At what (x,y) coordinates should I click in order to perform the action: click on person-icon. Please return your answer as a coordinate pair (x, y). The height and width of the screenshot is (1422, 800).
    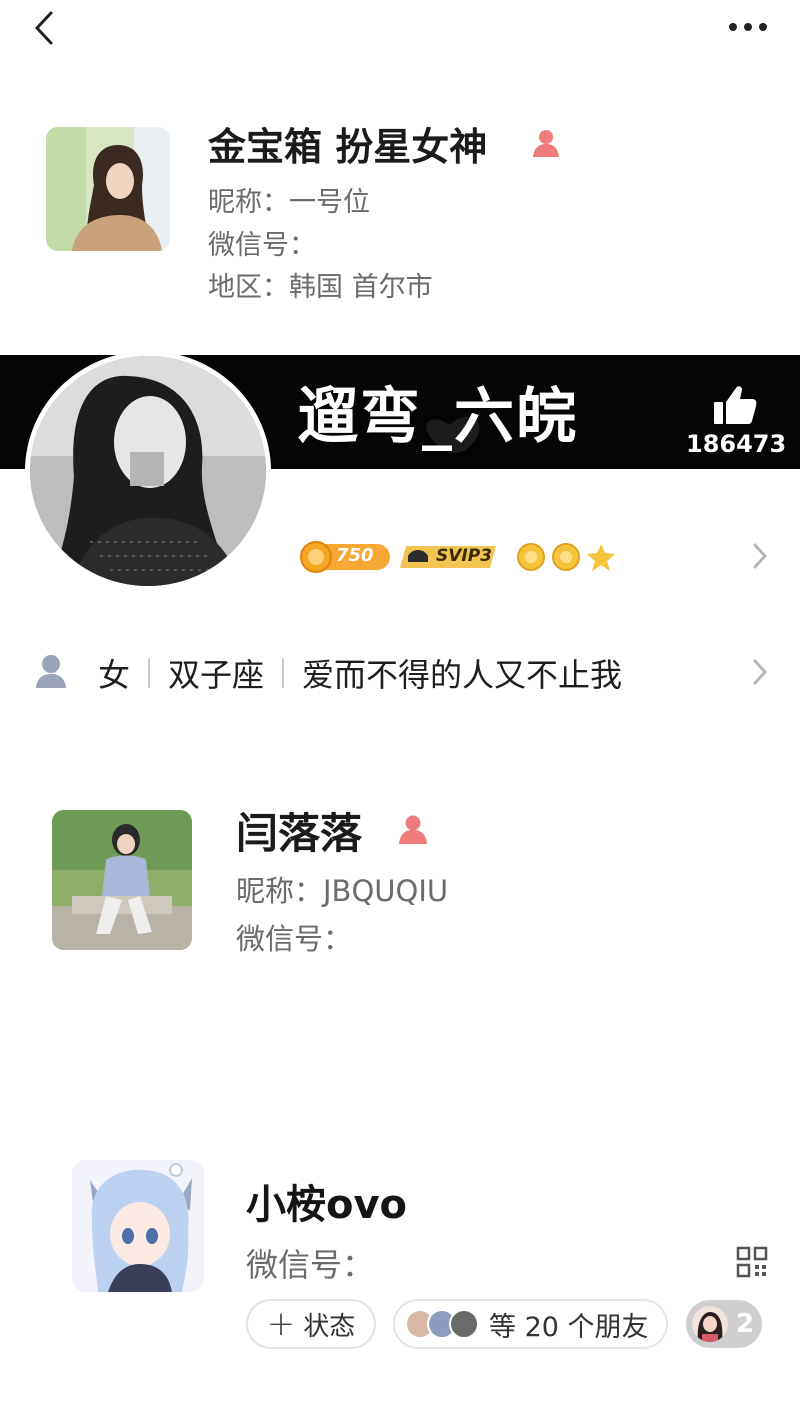
    Looking at the image, I should click on (51, 671).